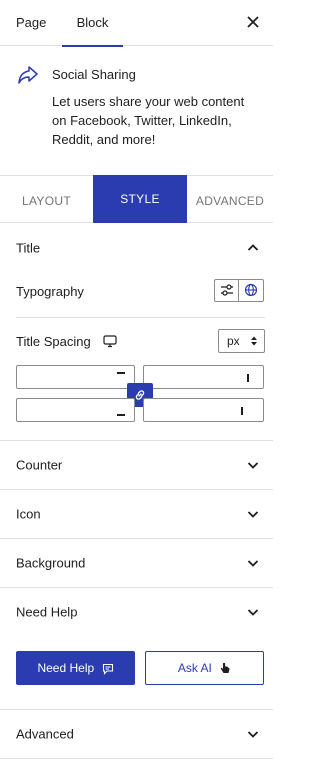 The image size is (320, 765). Describe the element at coordinates (242, 411) in the screenshot. I see `side-indicator-left` at that location.